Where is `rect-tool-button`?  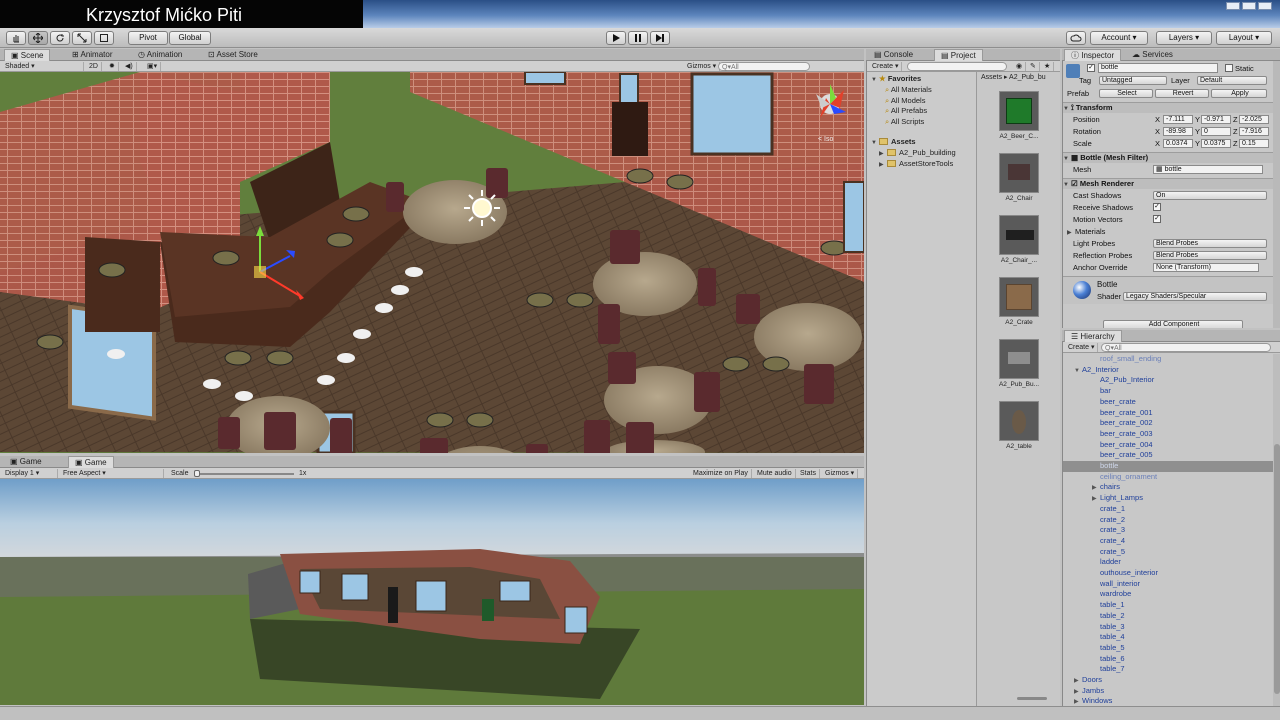
rect-tool-button is located at coordinates (104, 38).